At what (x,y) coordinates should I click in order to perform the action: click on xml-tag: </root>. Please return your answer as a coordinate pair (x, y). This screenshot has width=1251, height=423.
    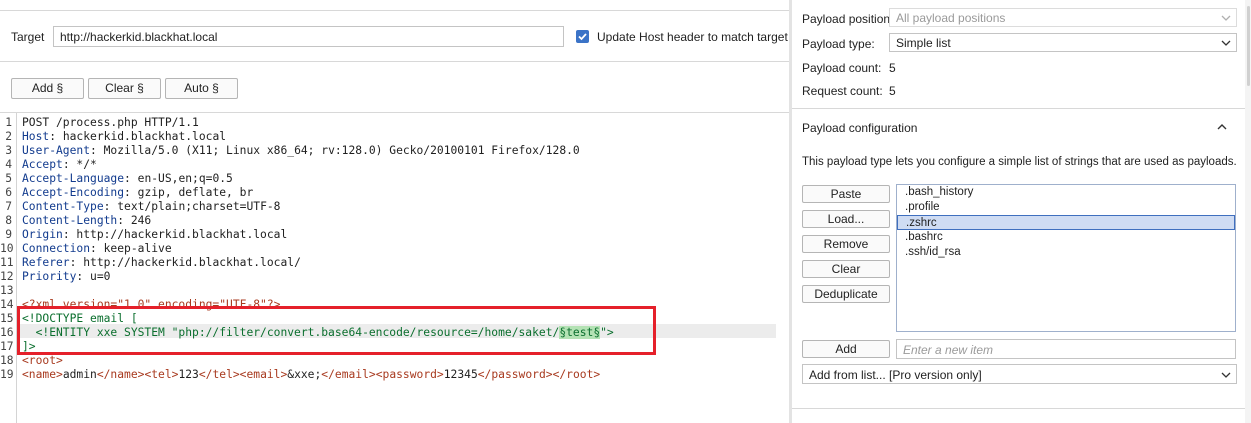
    Looking at the image, I should click on (576, 374).